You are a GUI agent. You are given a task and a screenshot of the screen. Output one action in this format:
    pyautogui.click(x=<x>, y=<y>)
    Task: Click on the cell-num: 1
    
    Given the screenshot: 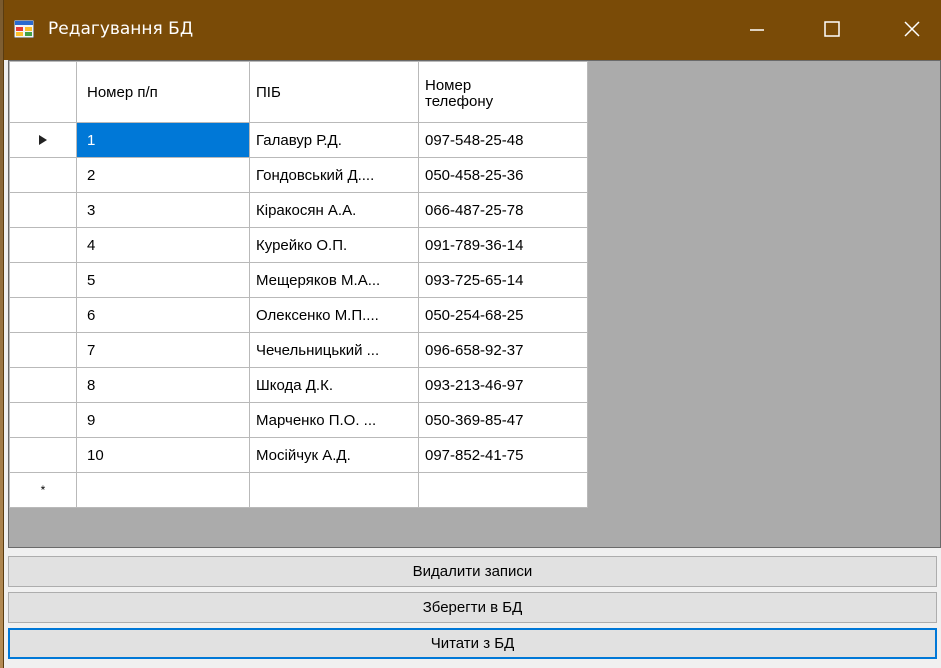 What is the action you would take?
    pyautogui.click(x=163, y=140)
    